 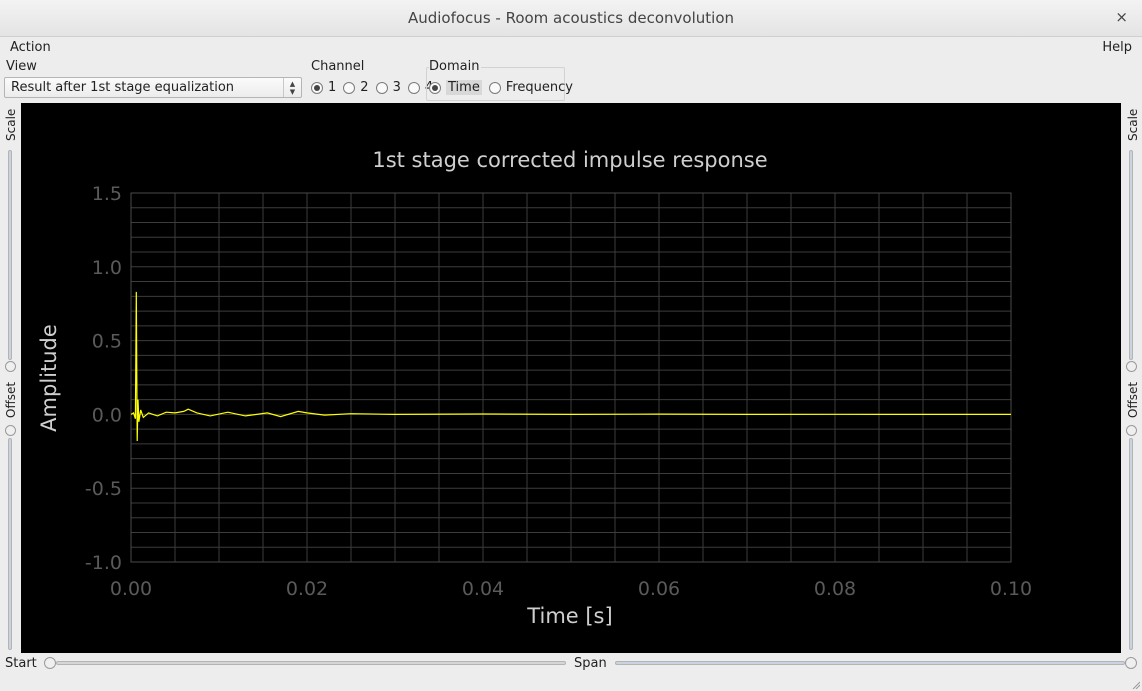 What do you see at coordinates (50, 663) in the screenshot?
I see `start-slider-handle` at bounding box center [50, 663].